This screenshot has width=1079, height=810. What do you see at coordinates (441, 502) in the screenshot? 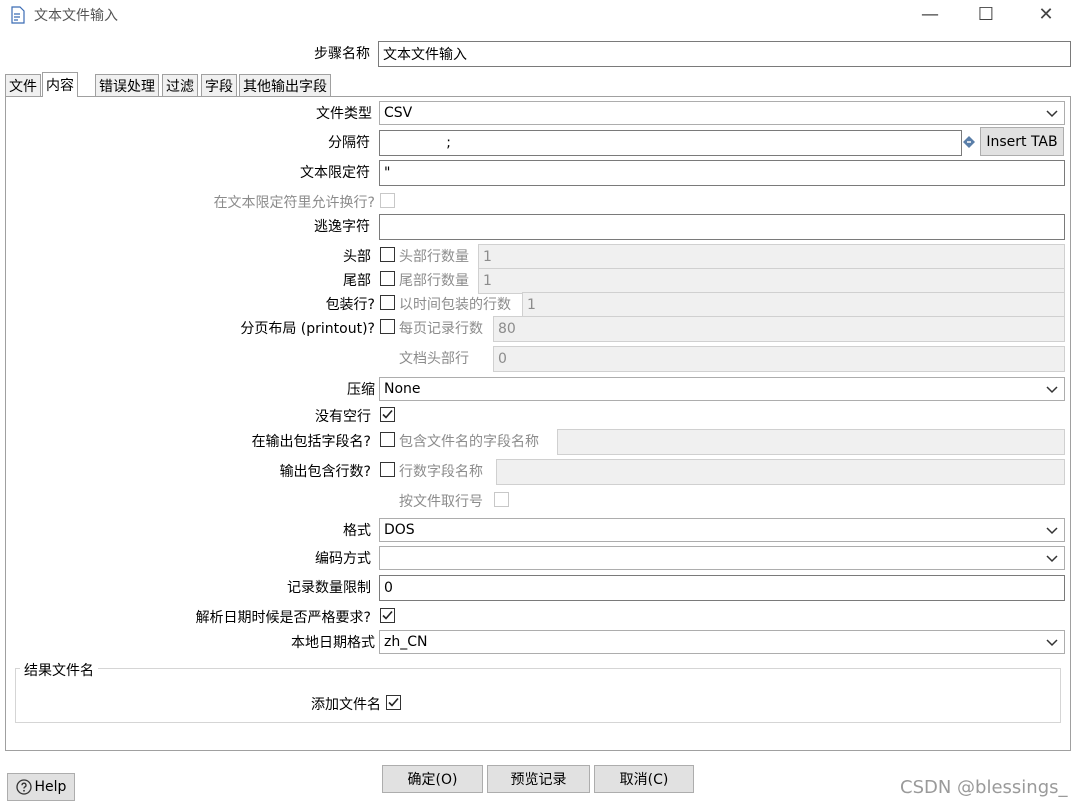
I see `rownum-by-file-label: 按文件取行号` at bounding box center [441, 502].